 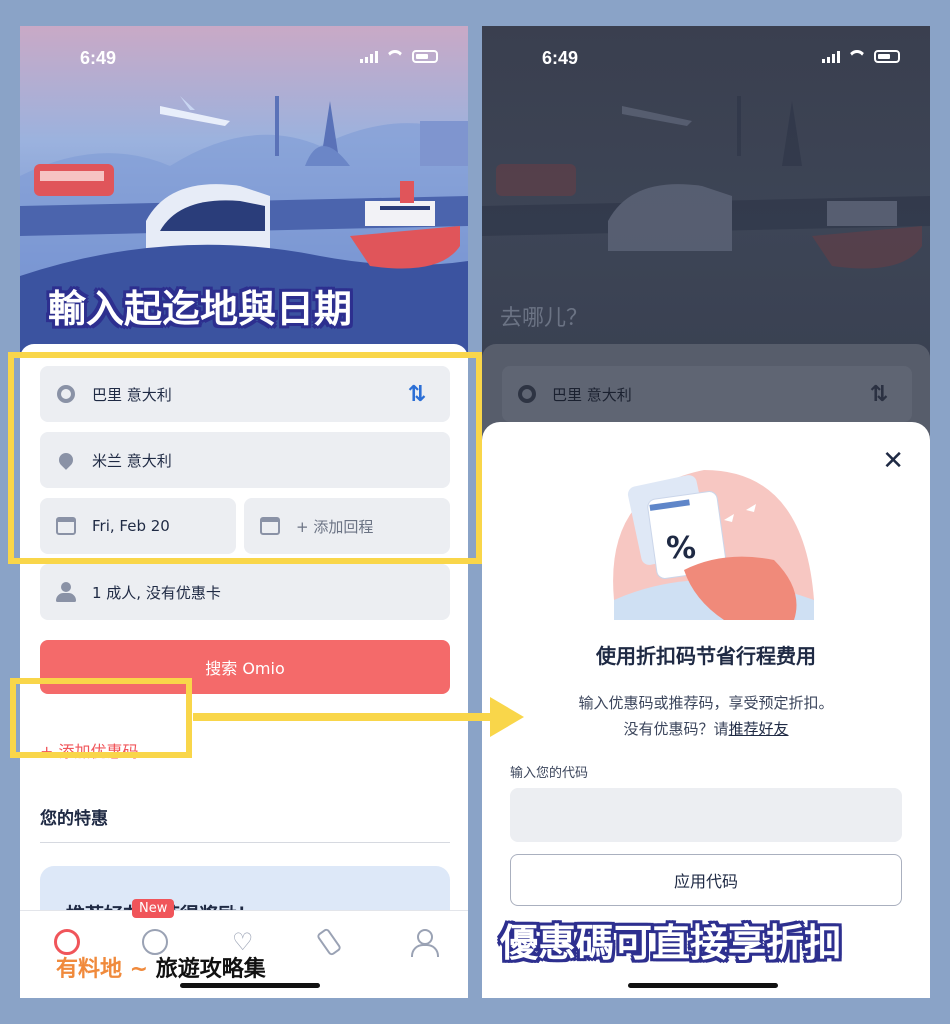 What do you see at coordinates (676, 729) in the screenshot?
I see `no-code-text: 没有优惠码？请` at bounding box center [676, 729].